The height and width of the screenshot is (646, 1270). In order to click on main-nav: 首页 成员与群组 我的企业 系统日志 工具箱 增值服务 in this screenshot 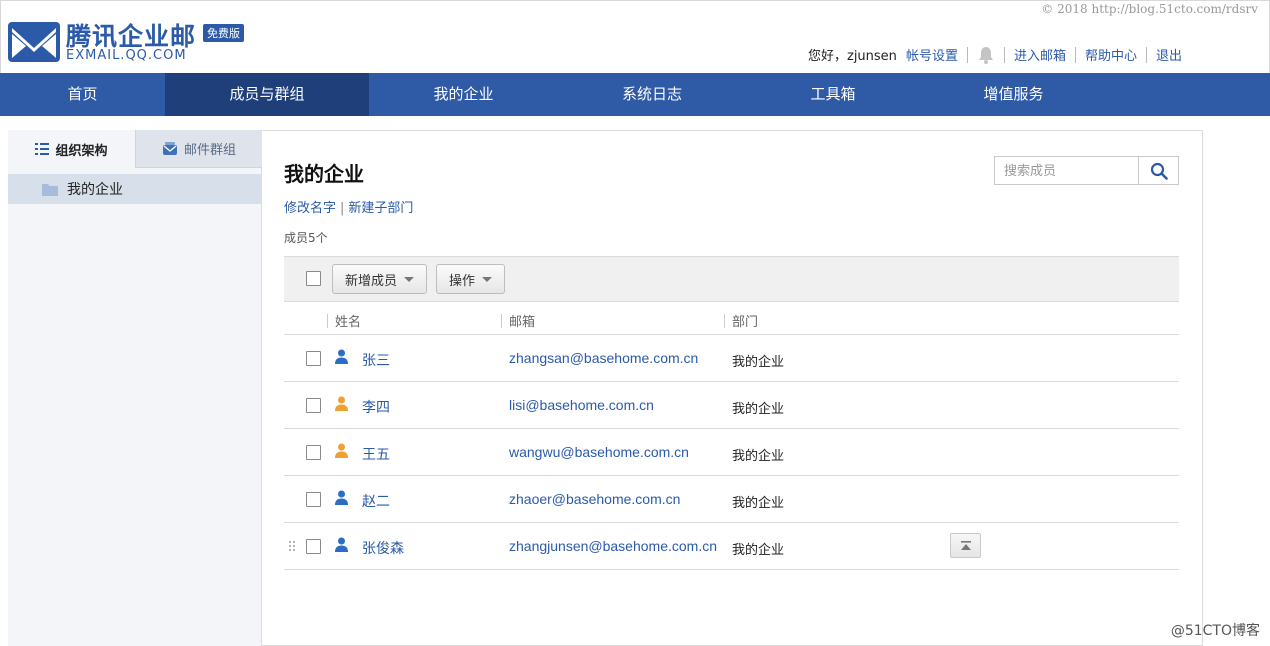, I will do `click(635, 94)`.